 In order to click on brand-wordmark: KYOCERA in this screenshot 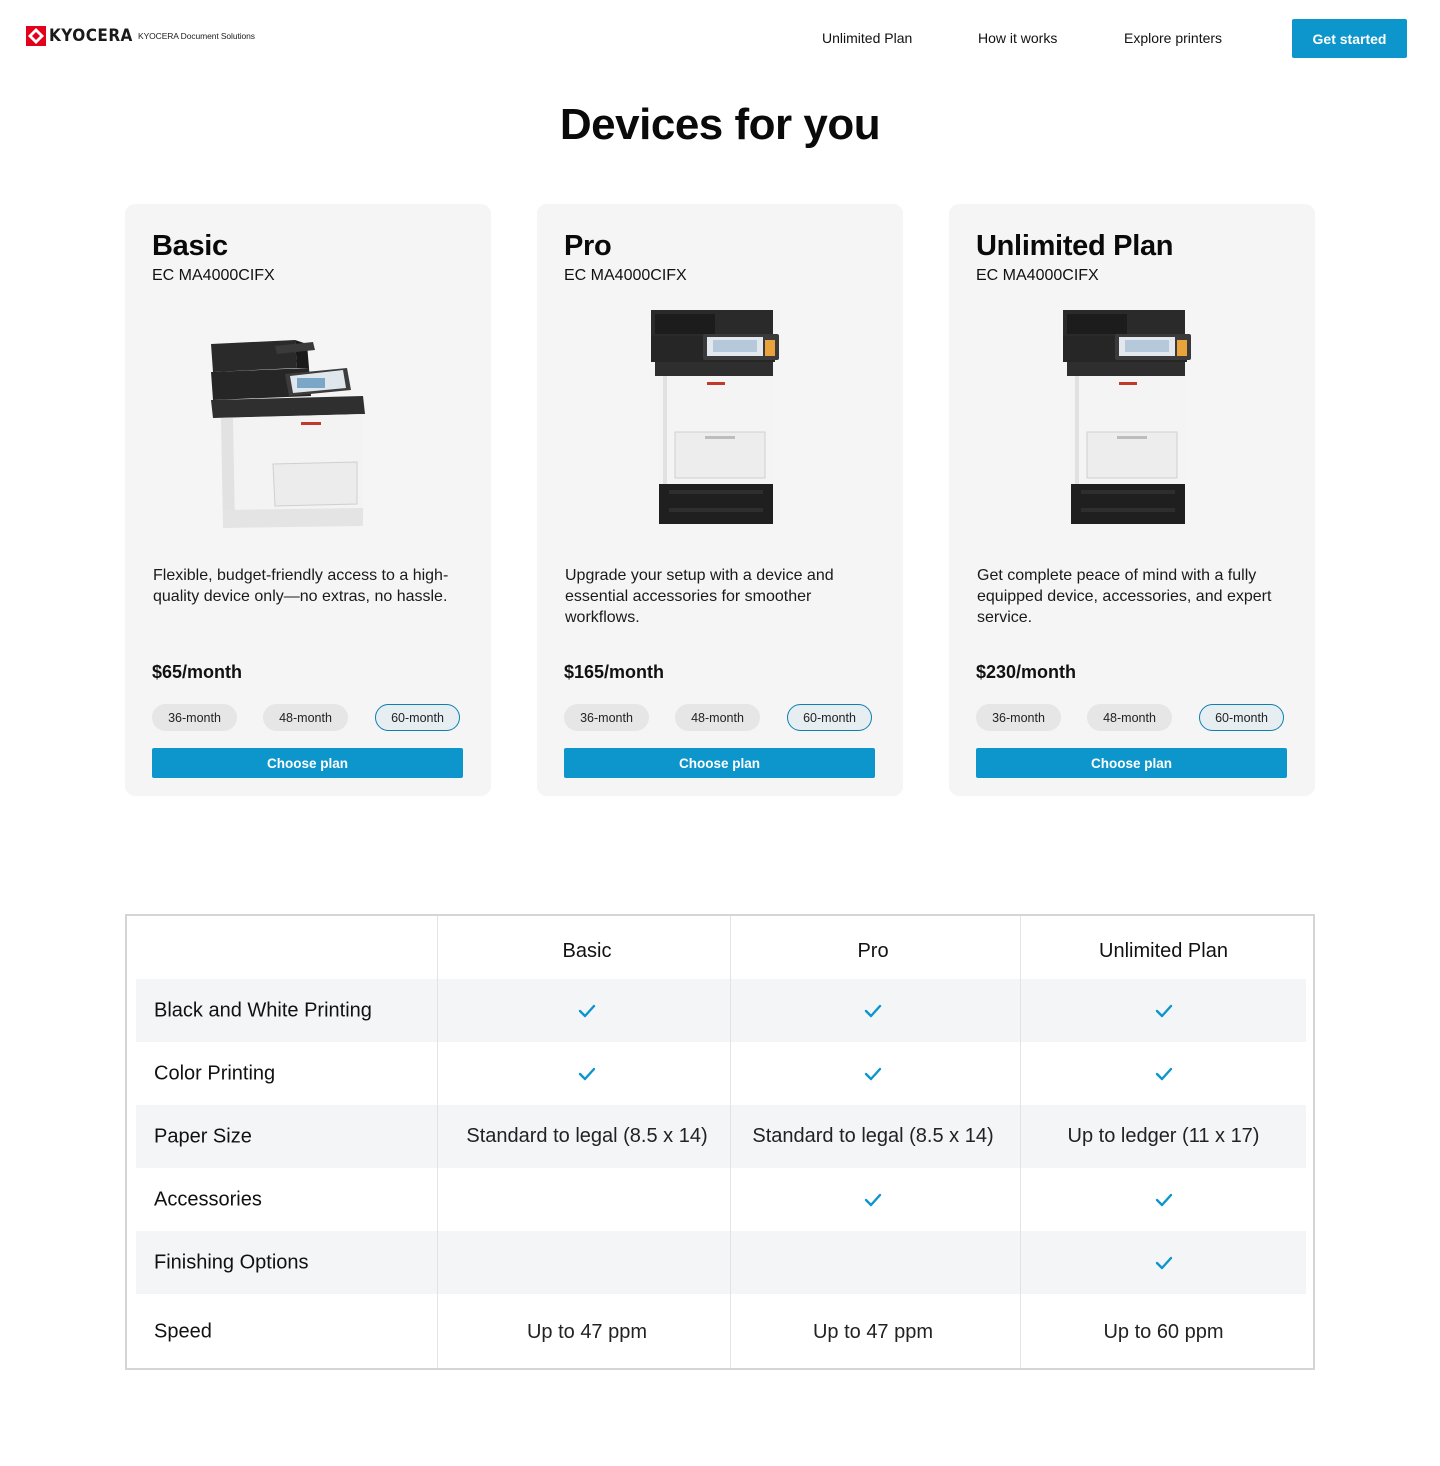, I will do `click(91, 36)`.